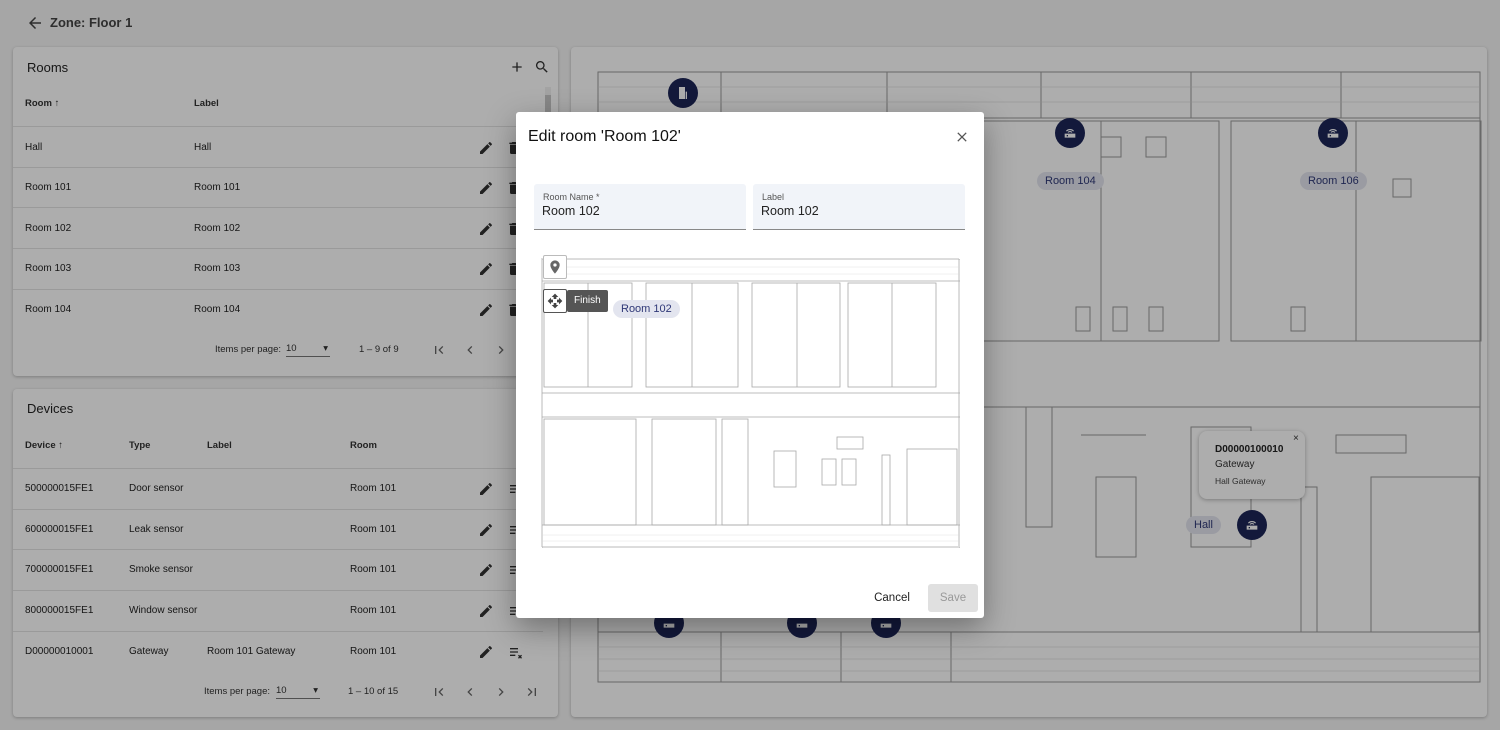  What do you see at coordinates (953, 598) in the screenshot?
I see `save-button: Save` at bounding box center [953, 598].